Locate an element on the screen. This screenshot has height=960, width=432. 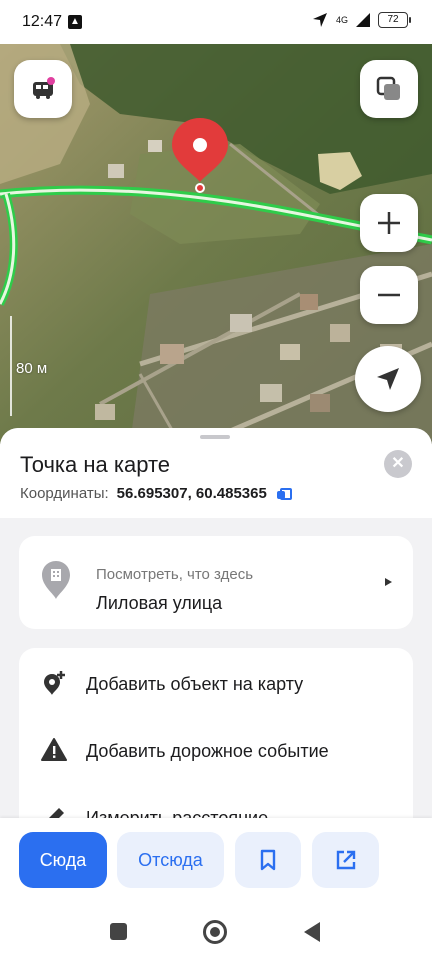
bus-icon is located at coordinates (44, 88).